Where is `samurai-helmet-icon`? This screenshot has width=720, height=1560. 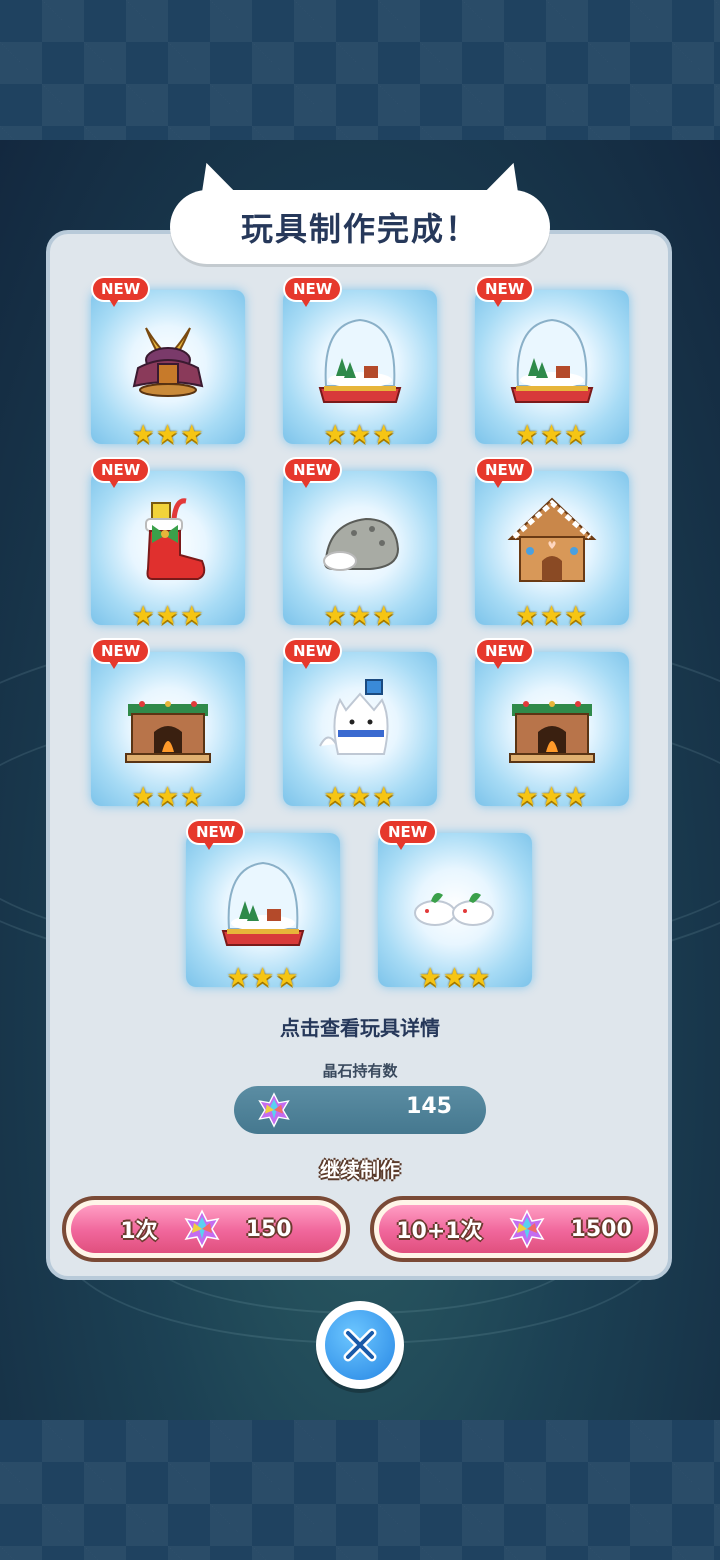
samurai-helmet-icon is located at coordinates (168, 362).